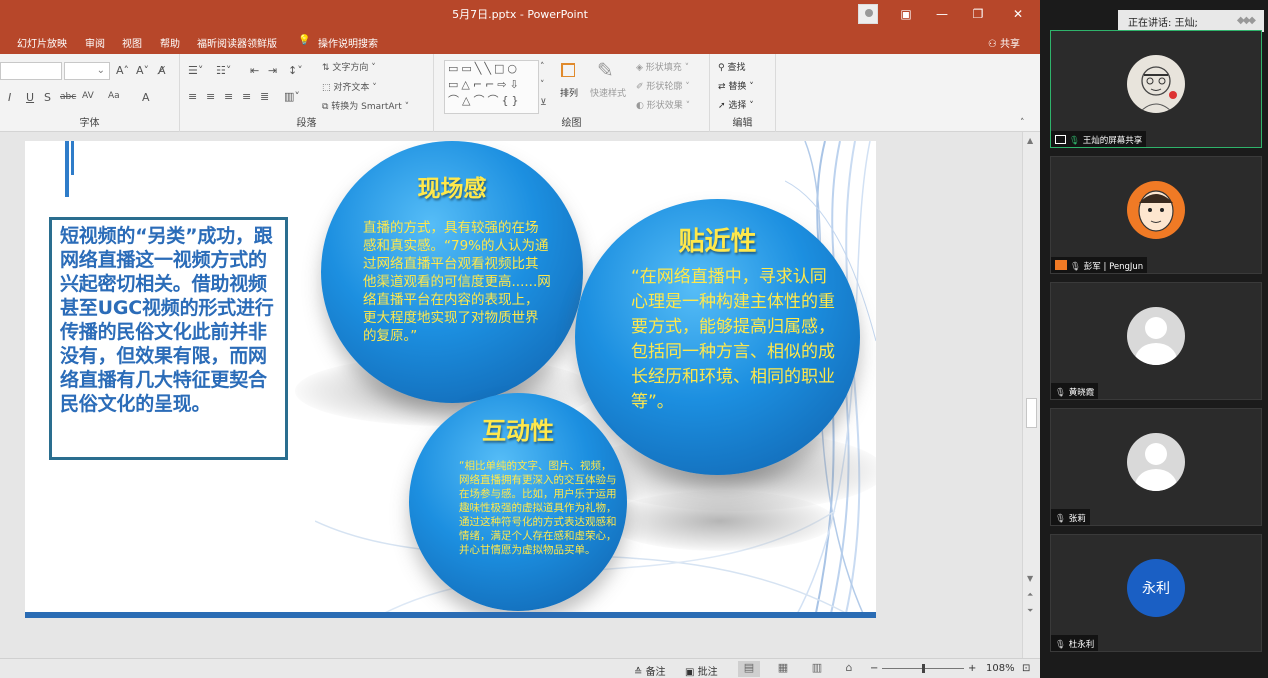  I want to click on arrange-button: 排列, so click(569, 92).